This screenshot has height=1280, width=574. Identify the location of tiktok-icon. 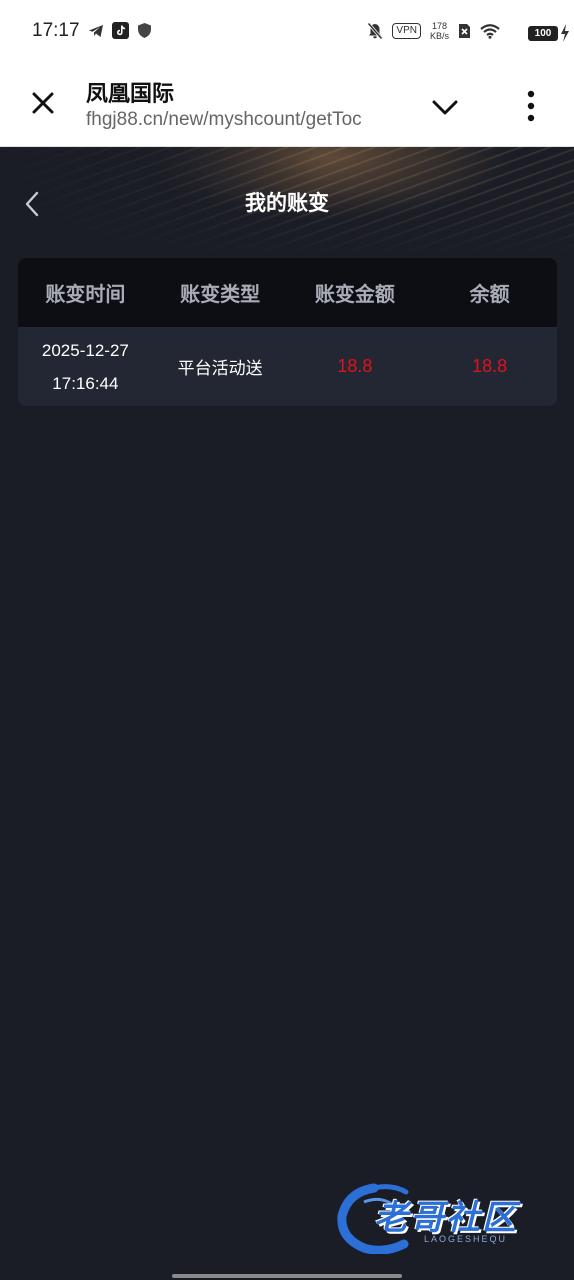
(120, 30).